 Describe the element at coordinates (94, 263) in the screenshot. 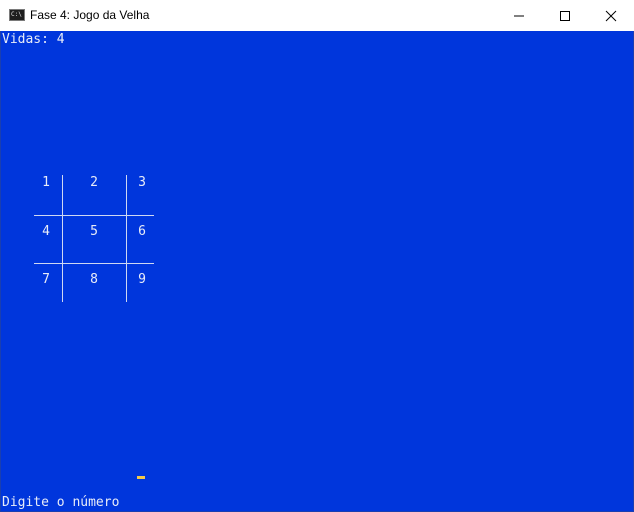

I see `board-horizontal-line-bottom` at that location.